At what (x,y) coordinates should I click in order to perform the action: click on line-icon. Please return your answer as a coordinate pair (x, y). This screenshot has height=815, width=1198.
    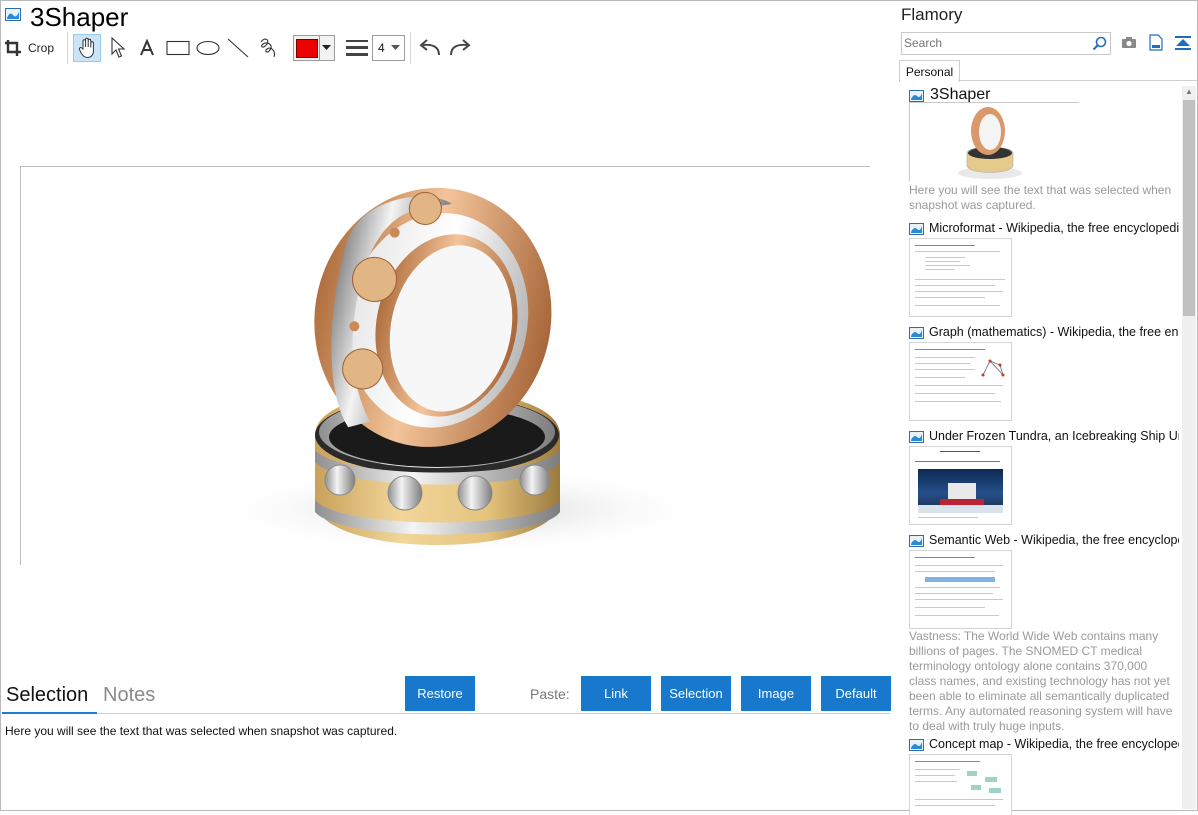
    Looking at the image, I should click on (238, 48).